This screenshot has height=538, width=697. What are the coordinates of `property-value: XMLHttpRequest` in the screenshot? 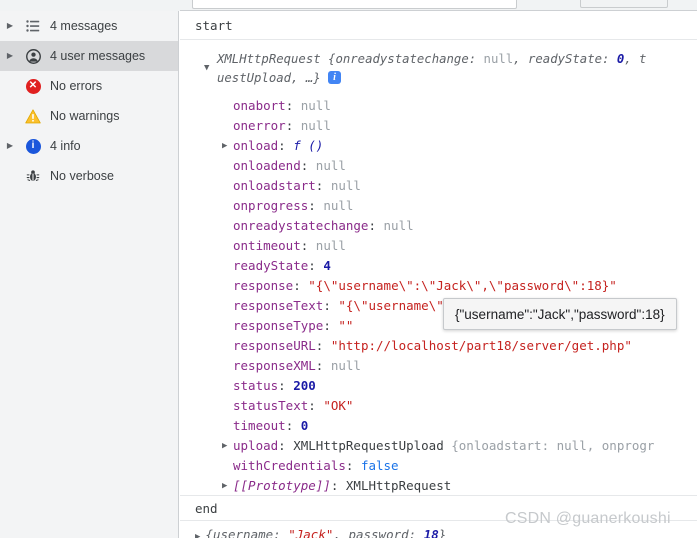 It's located at (398, 485).